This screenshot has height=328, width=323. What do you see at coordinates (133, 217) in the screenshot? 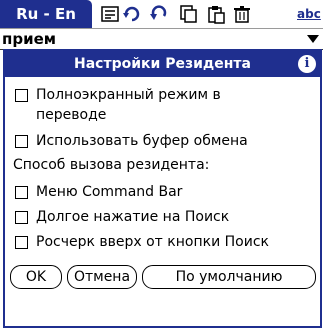
I see `method-label: Долгое нажатие на Поиск` at bounding box center [133, 217].